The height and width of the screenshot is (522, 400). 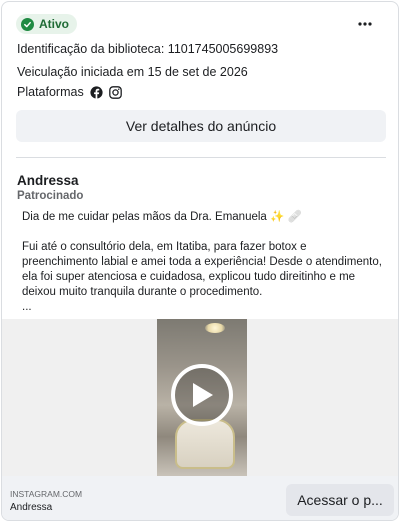 I want to click on video-thumbnail, so click(x=202, y=397).